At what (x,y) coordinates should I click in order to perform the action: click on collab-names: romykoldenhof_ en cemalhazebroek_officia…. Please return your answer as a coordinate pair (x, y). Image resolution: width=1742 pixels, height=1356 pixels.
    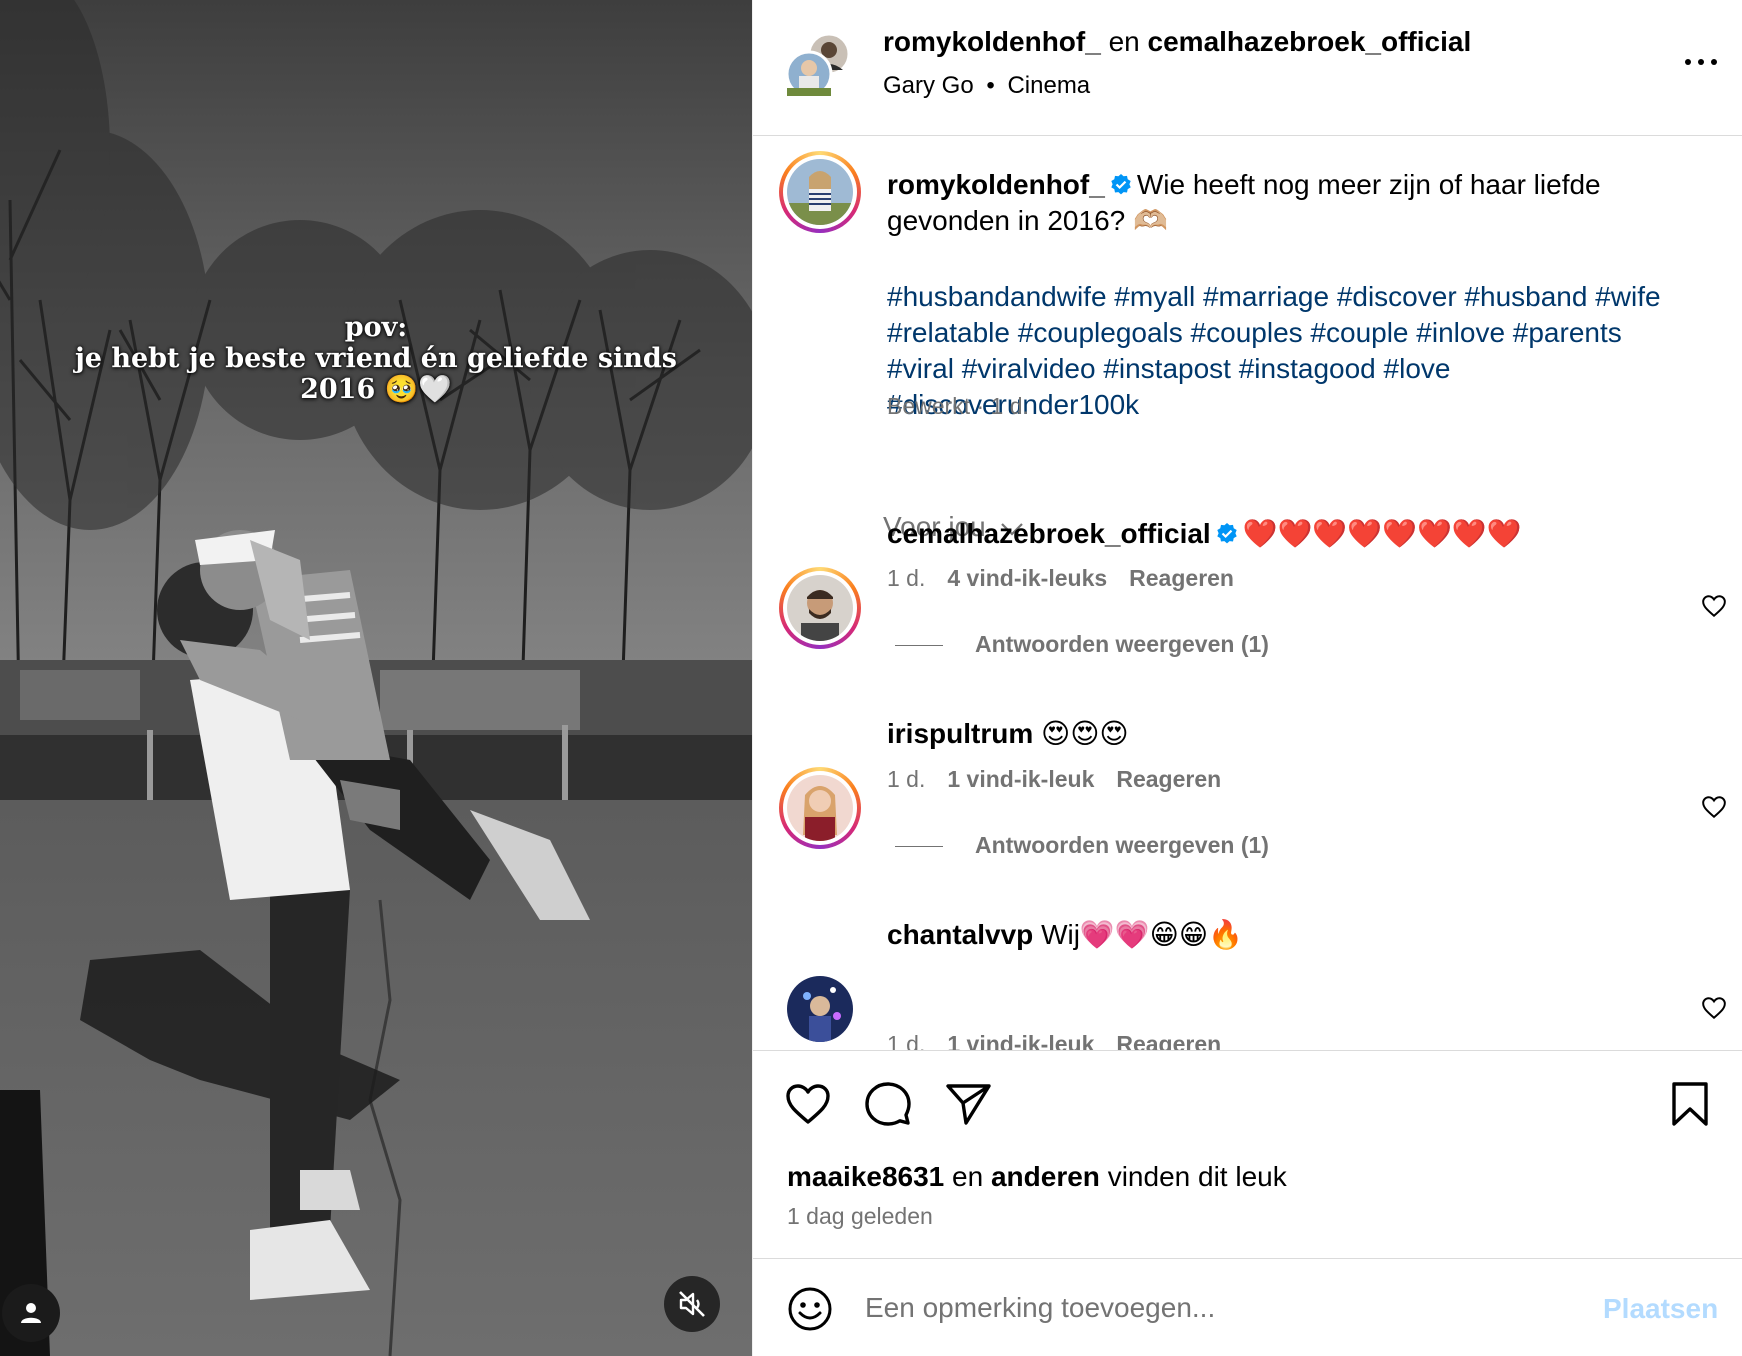
    Looking at the image, I should click on (1177, 42).